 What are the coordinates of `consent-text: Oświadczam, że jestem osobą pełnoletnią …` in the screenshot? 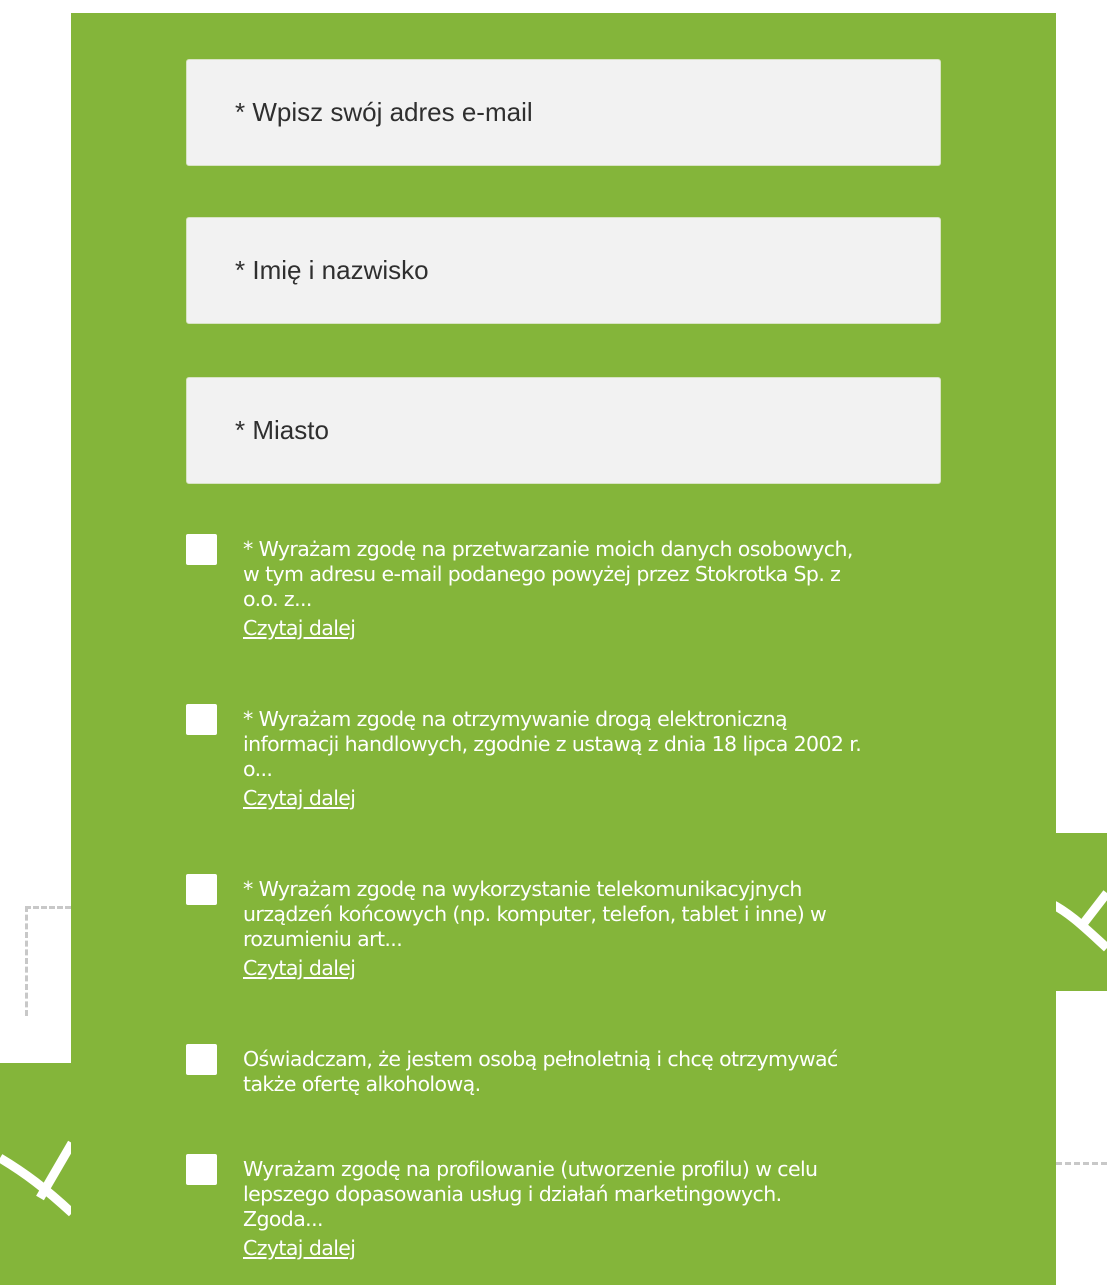 It's located at (593, 1072).